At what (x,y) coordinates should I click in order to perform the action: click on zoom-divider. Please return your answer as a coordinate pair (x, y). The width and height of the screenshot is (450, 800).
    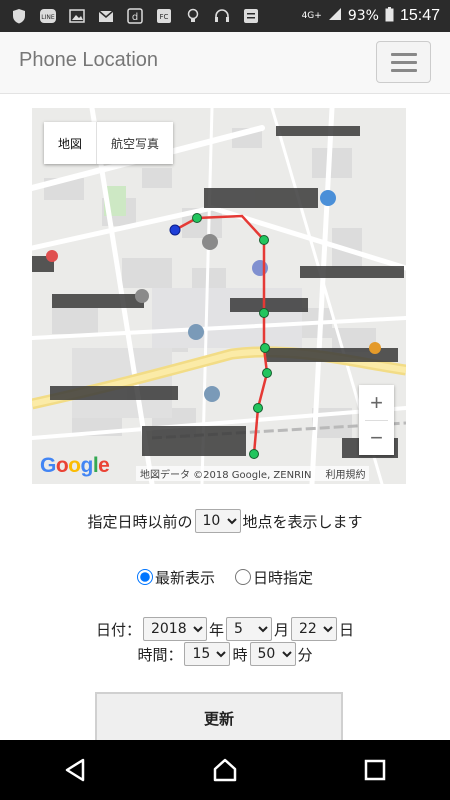
    Looking at the image, I should click on (376, 420).